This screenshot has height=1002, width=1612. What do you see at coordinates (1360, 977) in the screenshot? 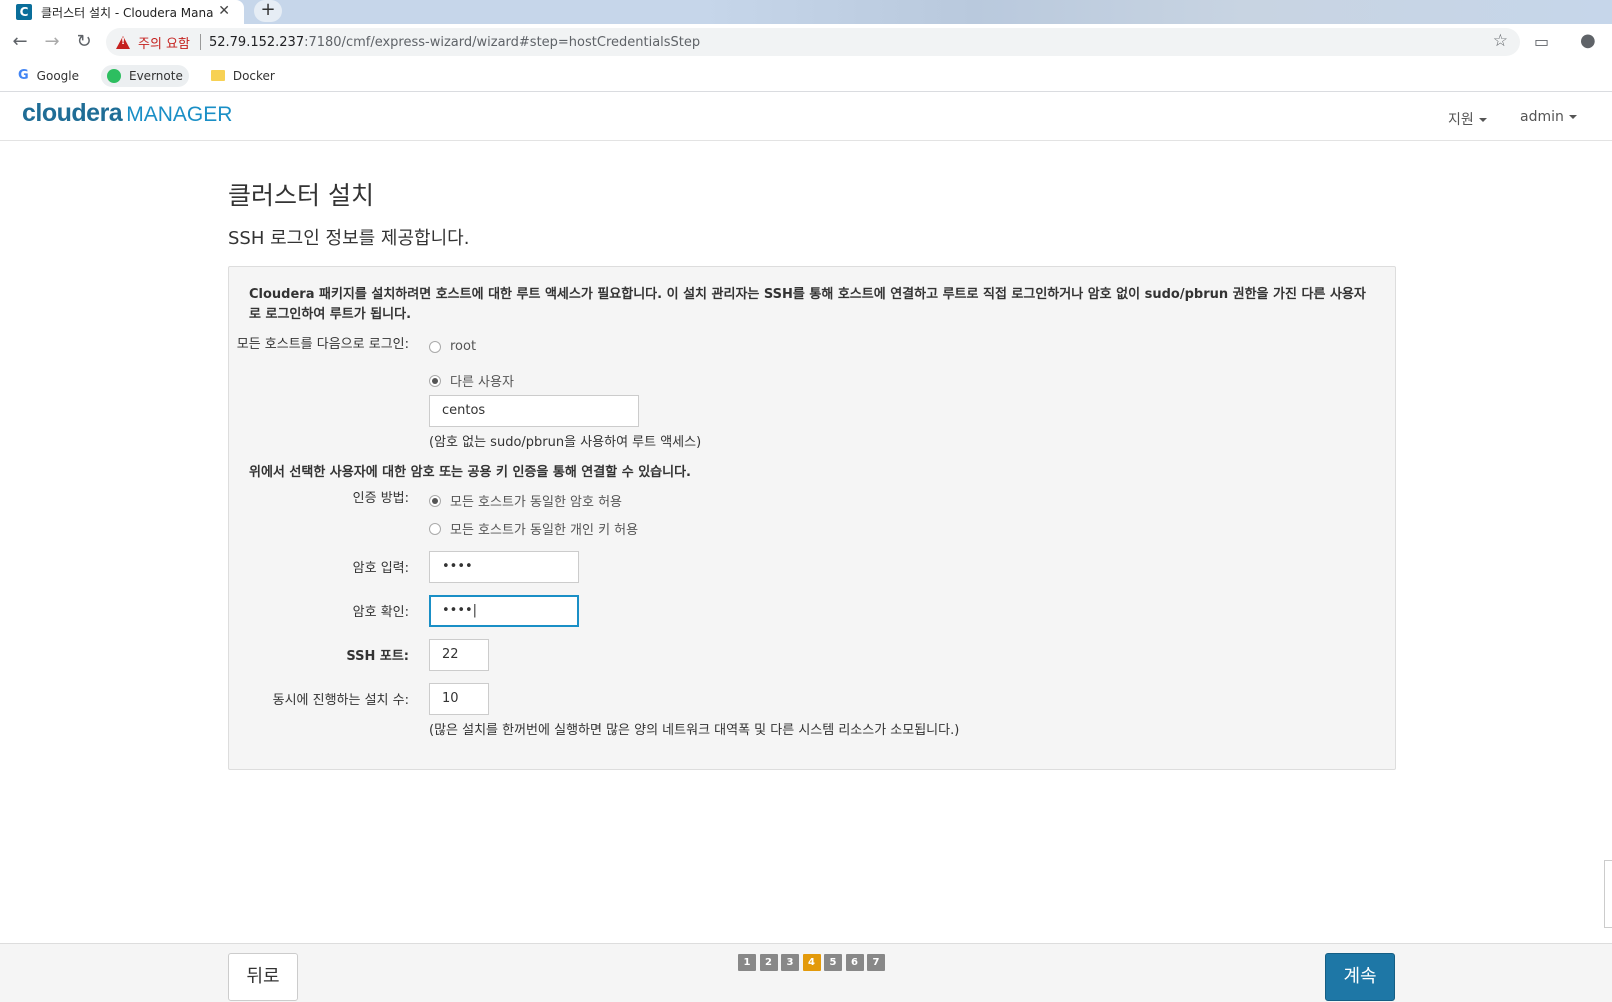
I see `continue-button: 계속` at bounding box center [1360, 977].